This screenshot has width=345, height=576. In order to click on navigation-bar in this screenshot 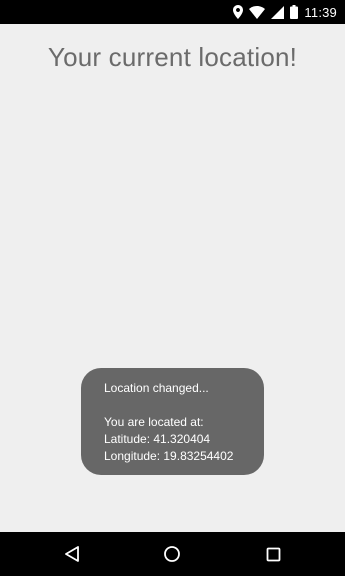, I will do `click(172, 554)`.